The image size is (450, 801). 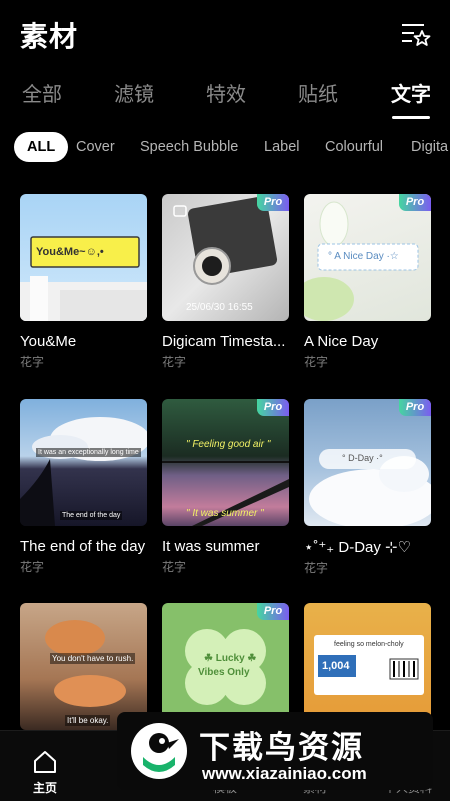 I want to click on card-title: You&Me, so click(x=48, y=341).